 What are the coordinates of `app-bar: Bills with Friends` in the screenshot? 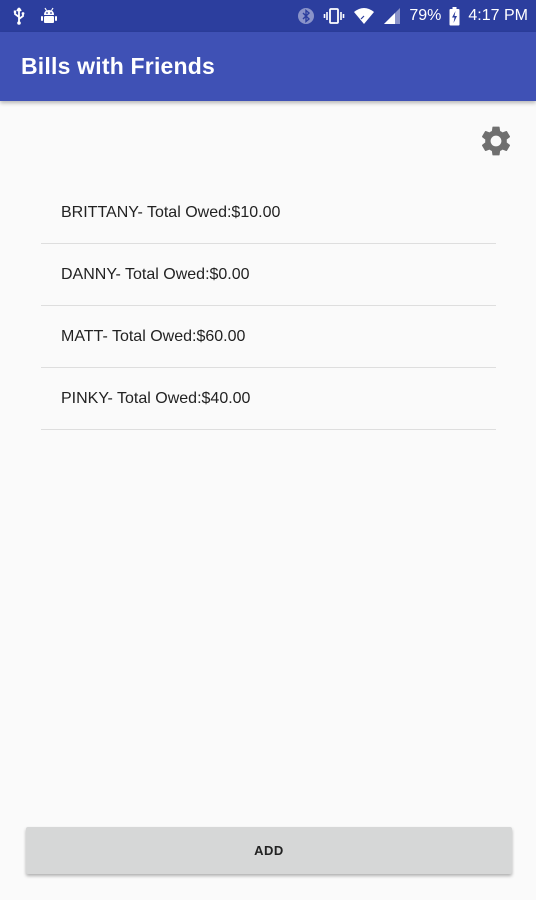 It's located at (268, 66).